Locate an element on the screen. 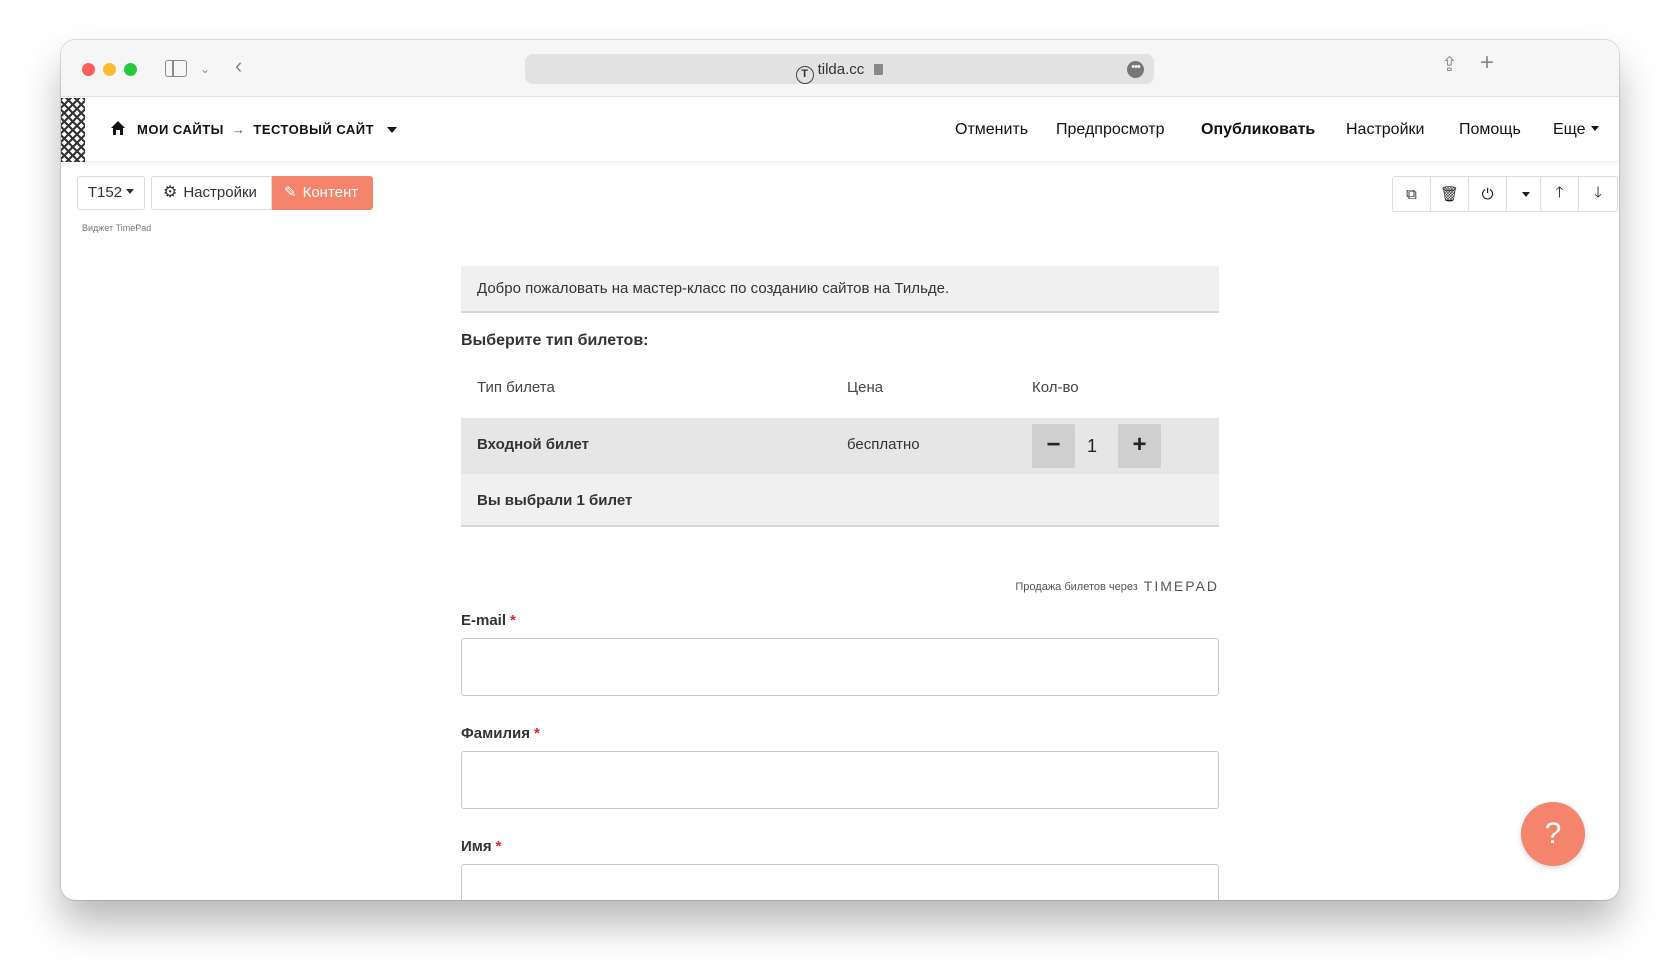  surname-label: Фамилия * is located at coordinates (500, 733).